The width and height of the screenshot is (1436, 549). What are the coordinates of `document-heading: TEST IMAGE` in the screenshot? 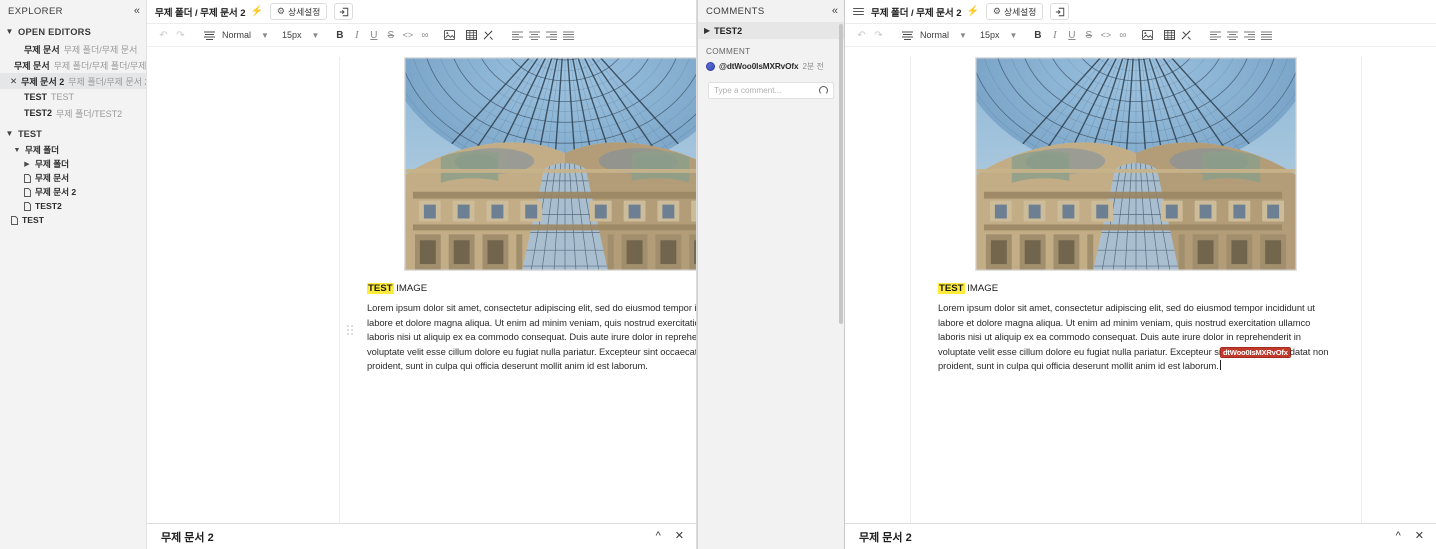 It's located at (1136, 289).